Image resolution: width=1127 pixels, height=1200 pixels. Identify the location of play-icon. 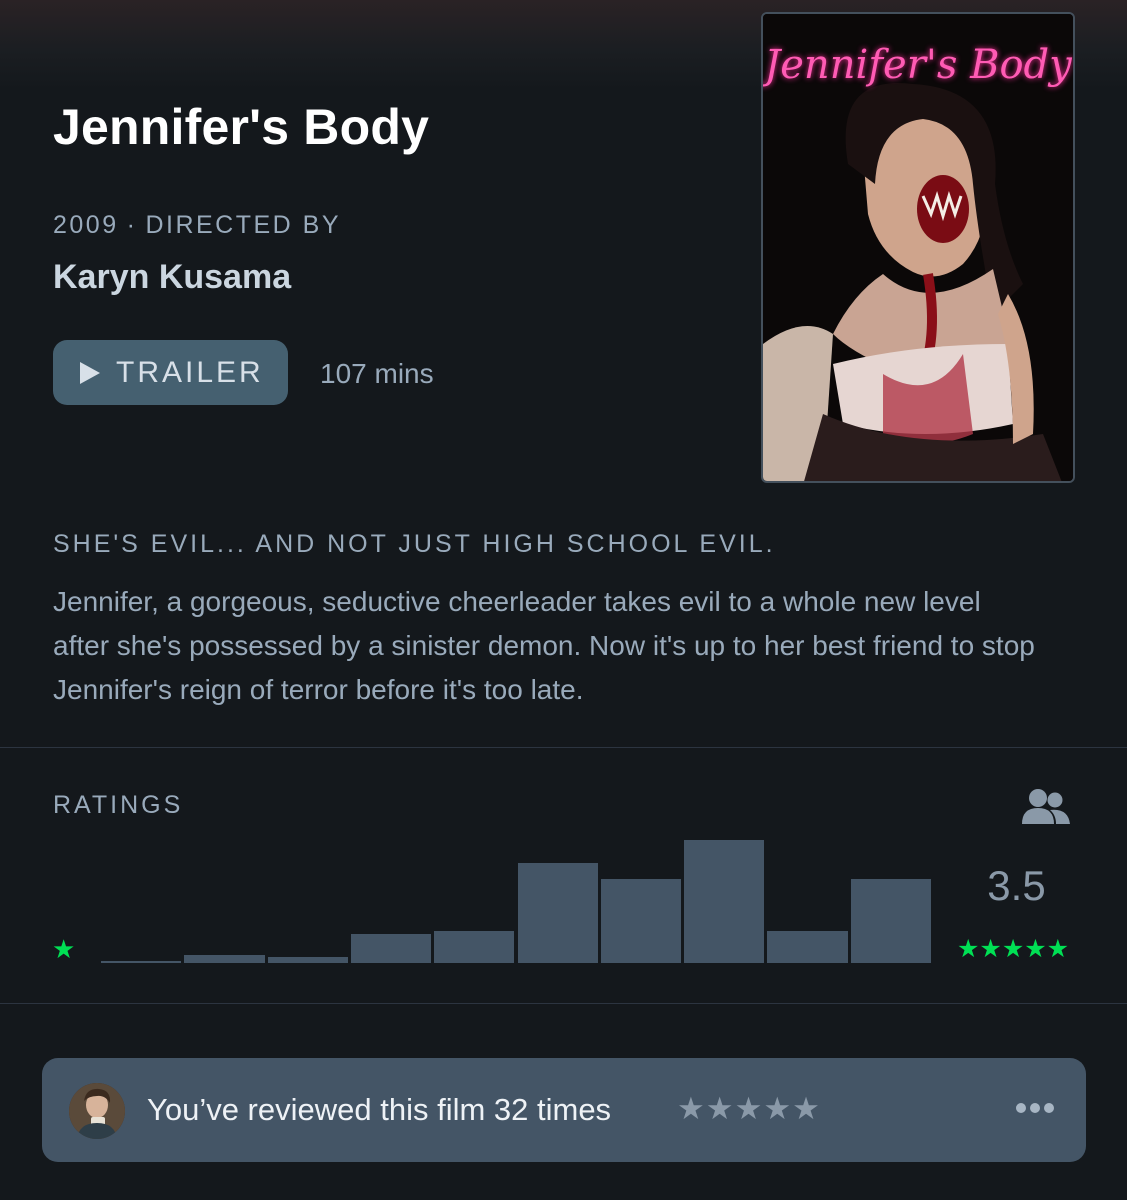
(90, 372).